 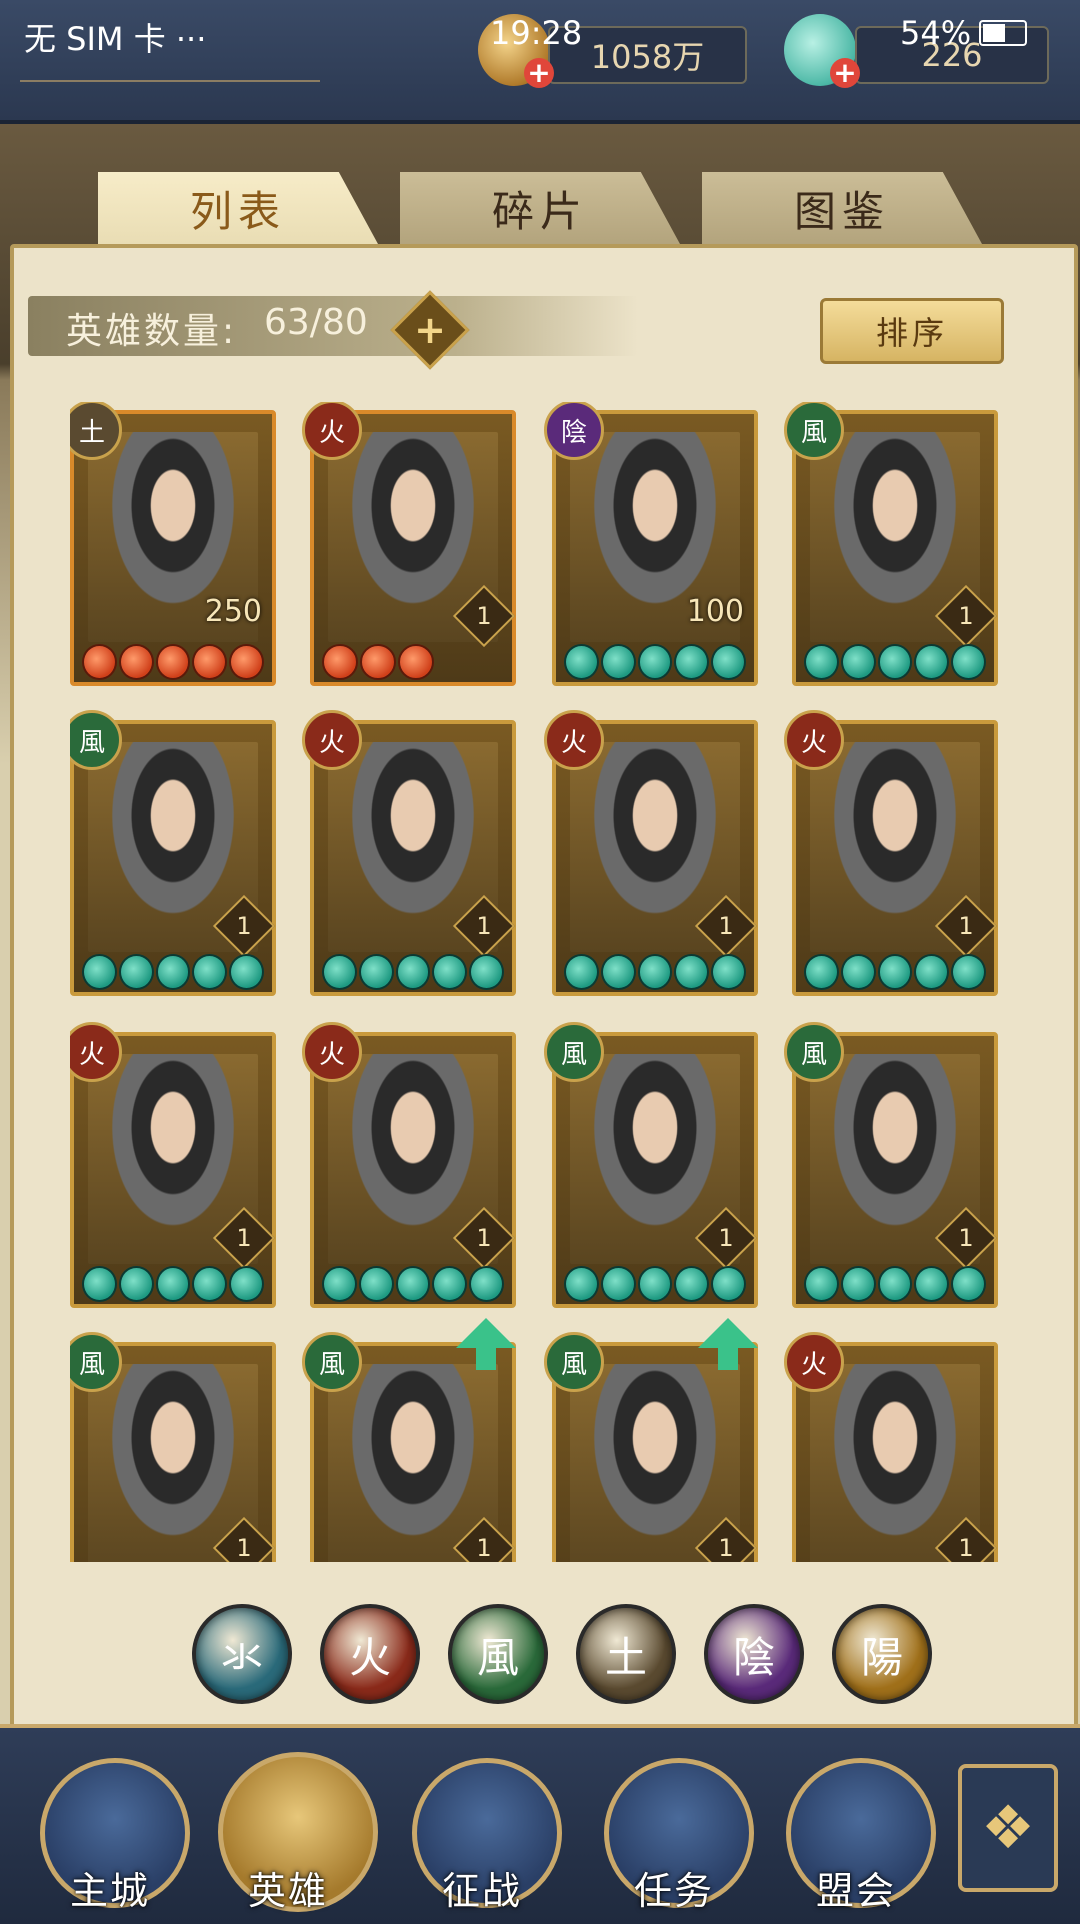 I want to click on menu-flower-icon: ❖, so click(x=1008, y=1828).